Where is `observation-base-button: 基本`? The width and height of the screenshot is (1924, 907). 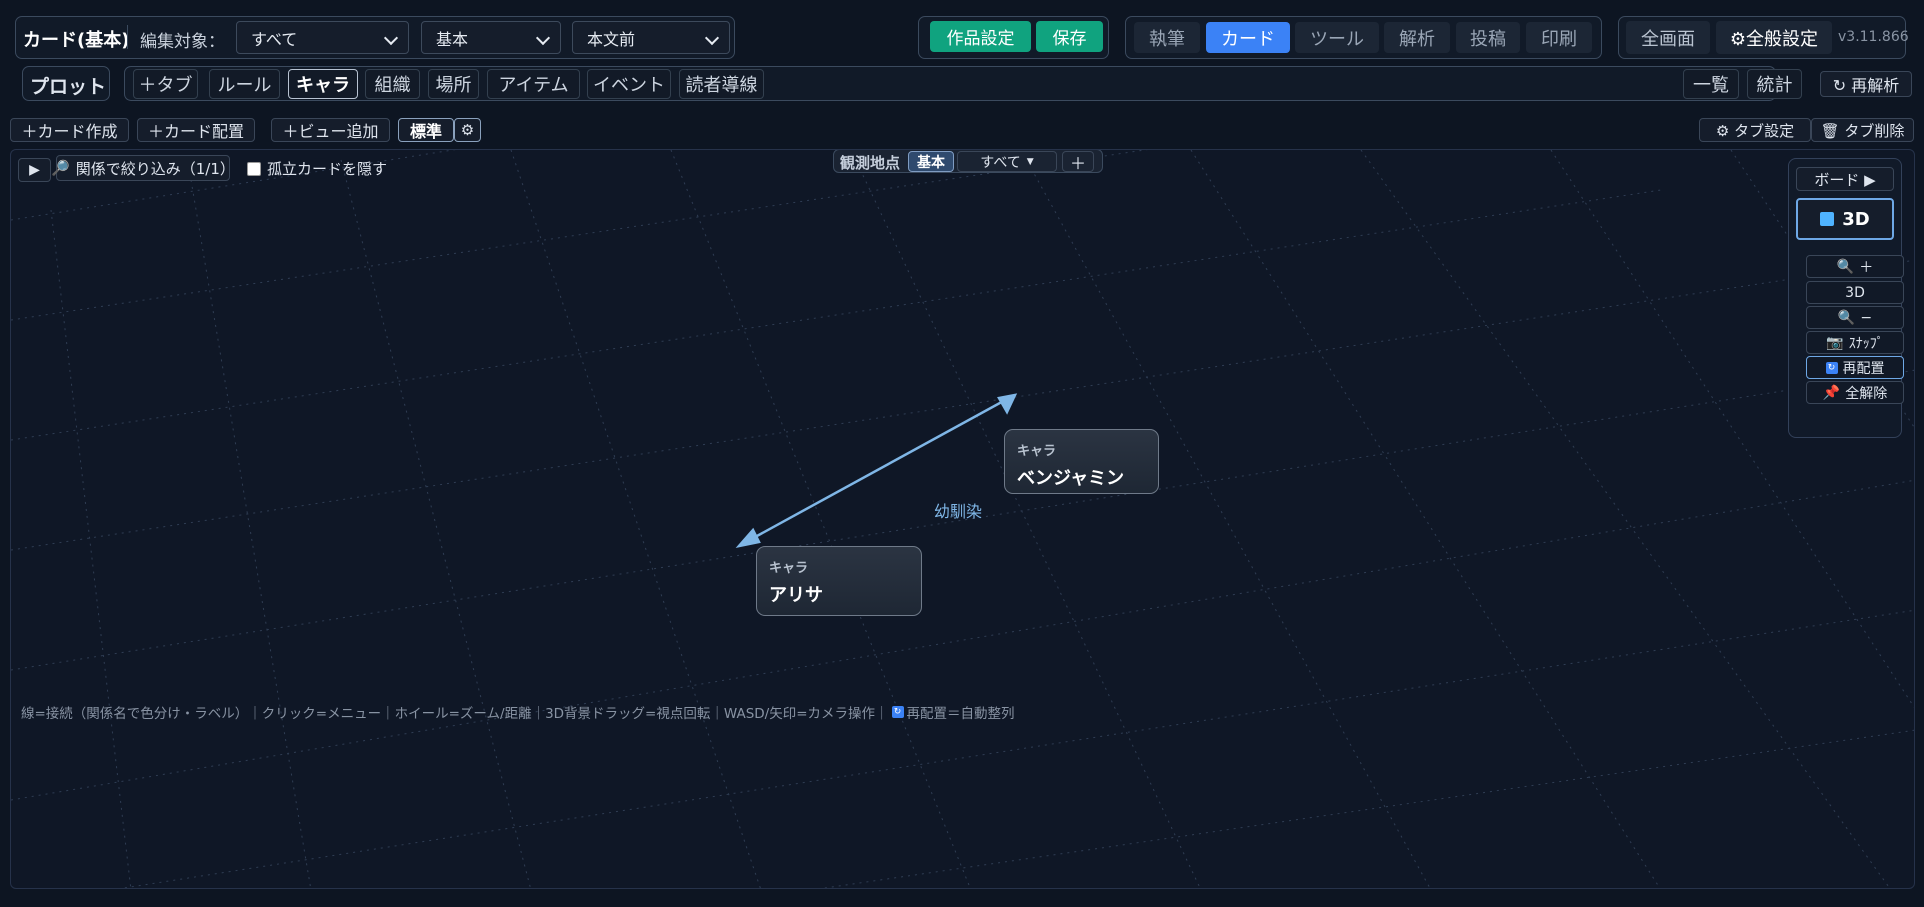 observation-base-button: 基本 is located at coordinates (931, 161).